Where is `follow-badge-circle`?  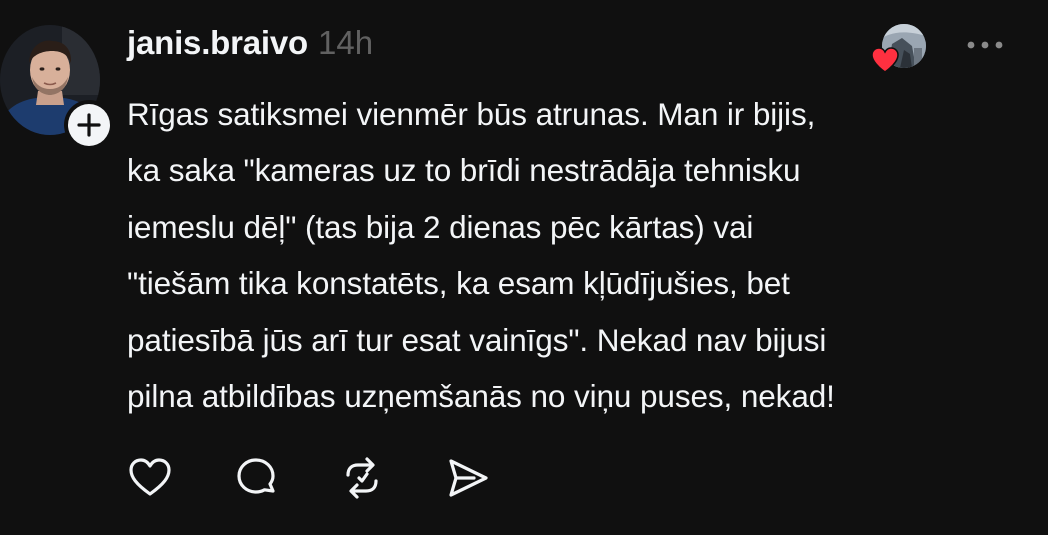 follow-badge-circle is located at coordinates (89, 125).